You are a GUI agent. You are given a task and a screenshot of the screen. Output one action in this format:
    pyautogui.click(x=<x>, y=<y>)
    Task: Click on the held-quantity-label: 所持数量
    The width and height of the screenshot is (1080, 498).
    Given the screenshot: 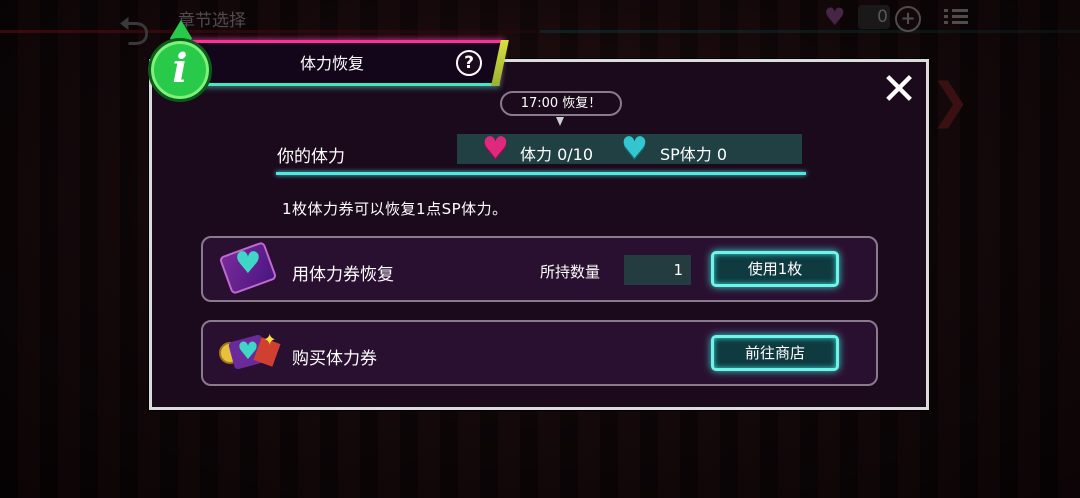 What is the action you would take?
    pyautogui.click(x=570, y=272)
    